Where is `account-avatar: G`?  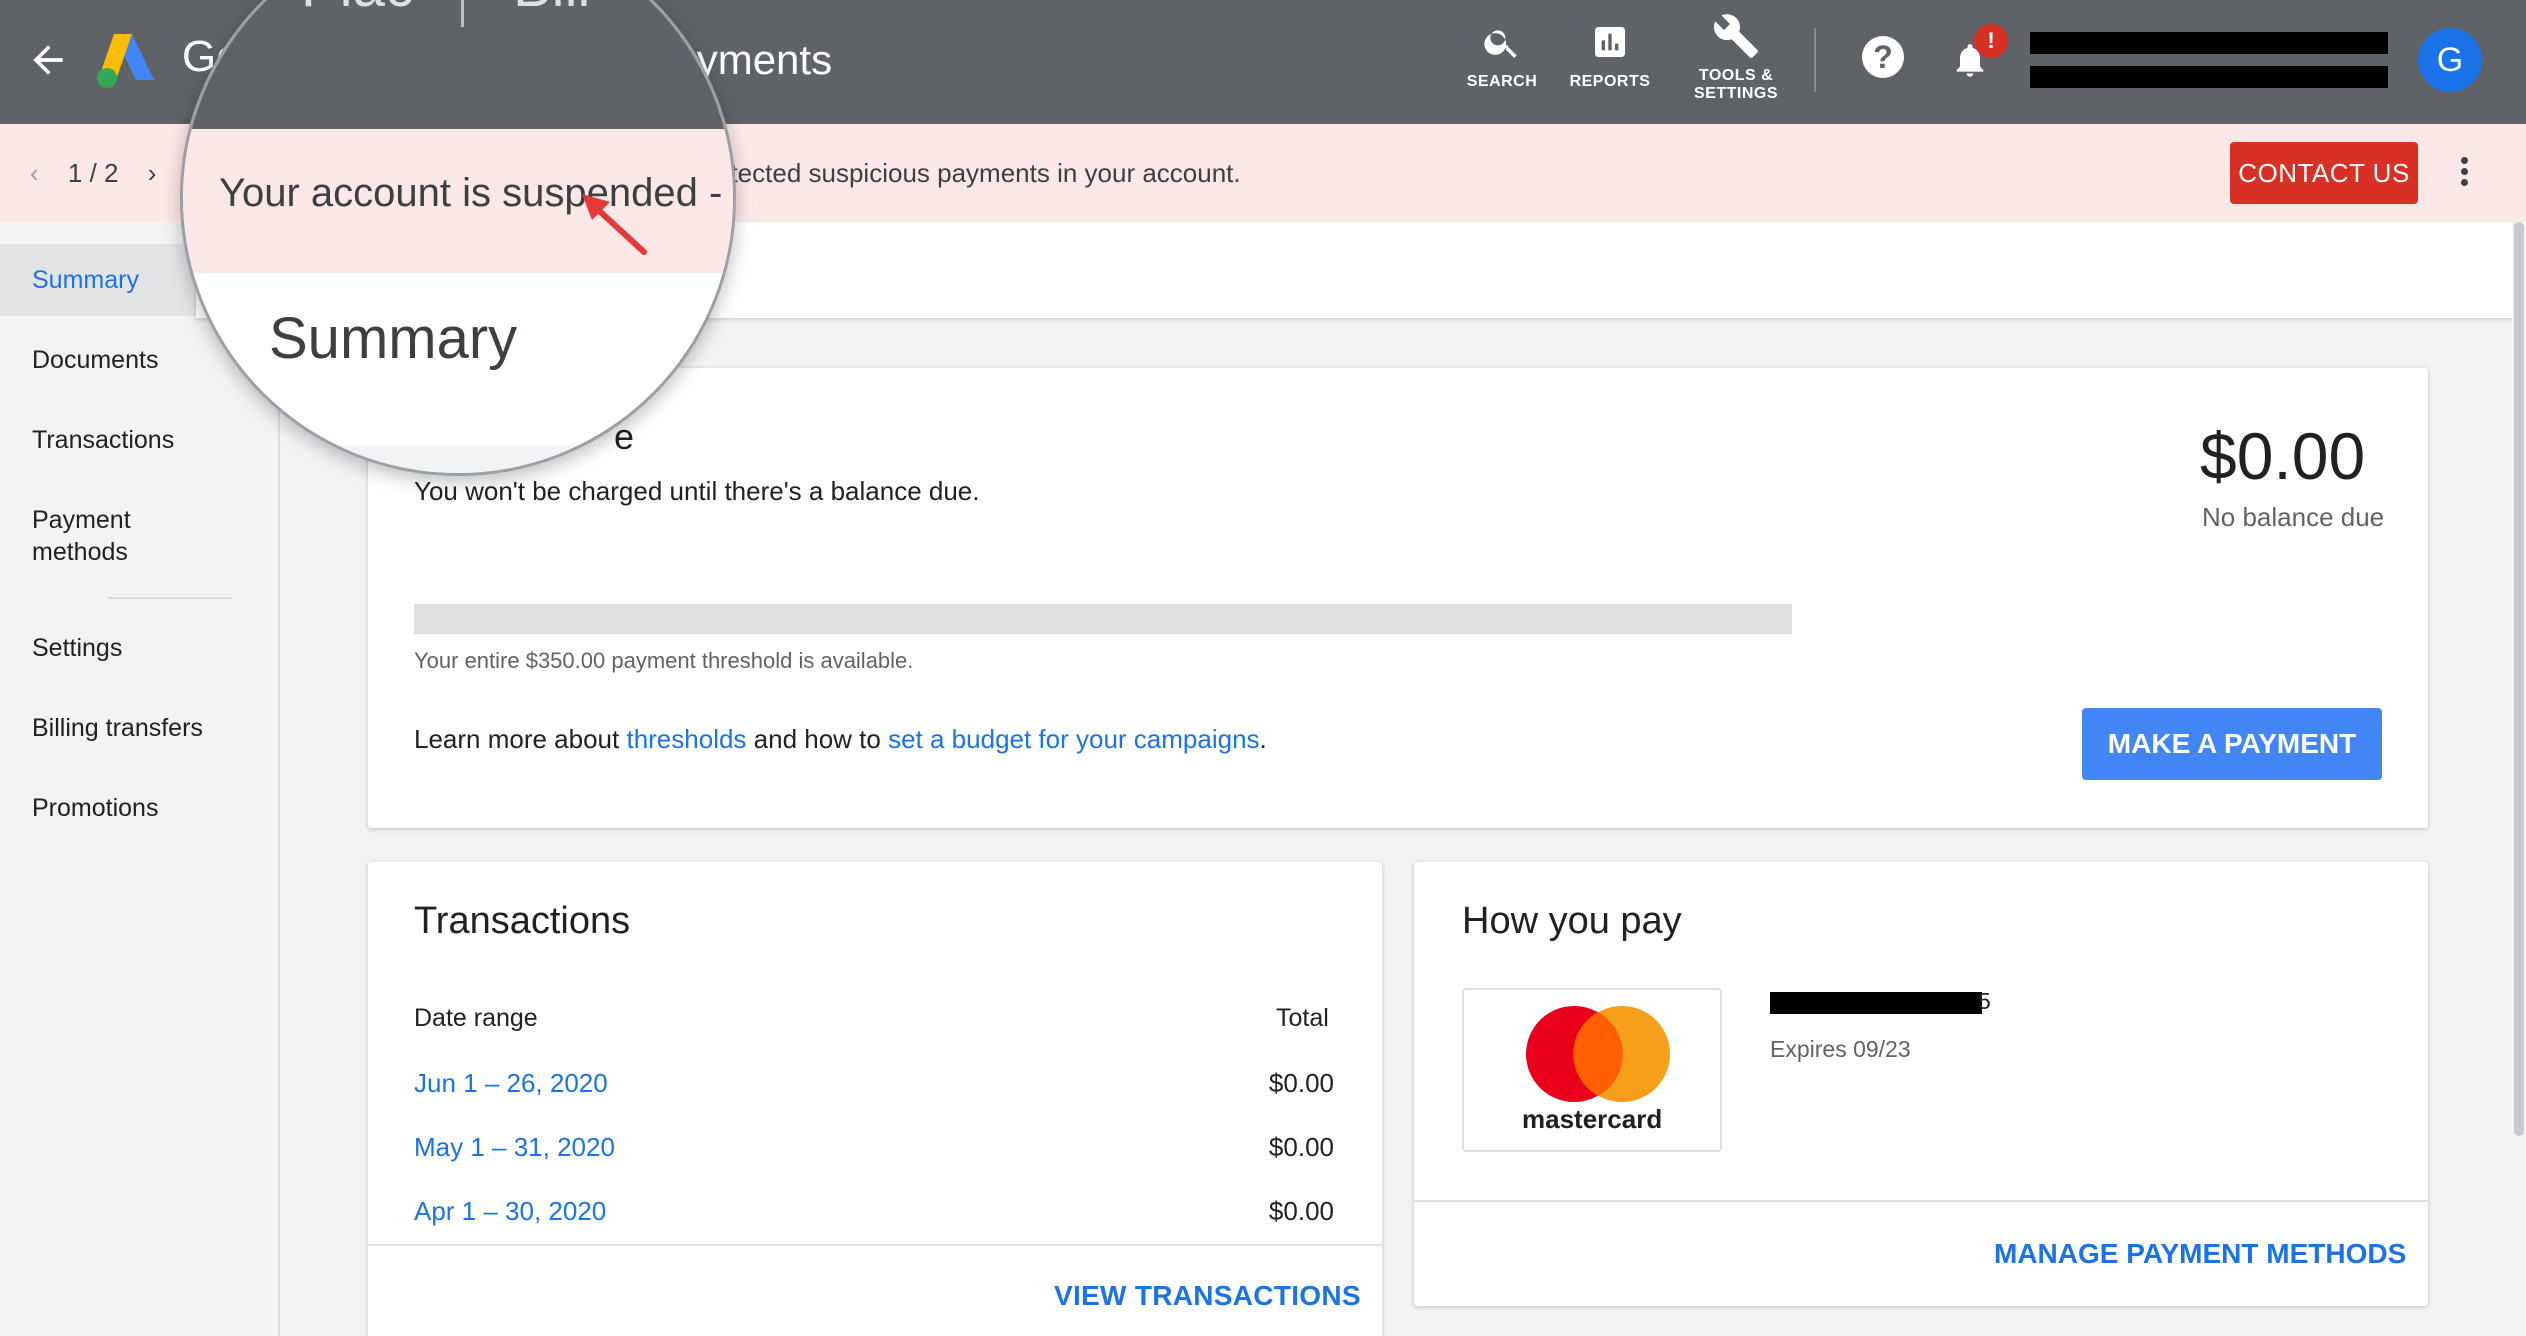
account-avatar: G is located at coordinates (2450, 60).